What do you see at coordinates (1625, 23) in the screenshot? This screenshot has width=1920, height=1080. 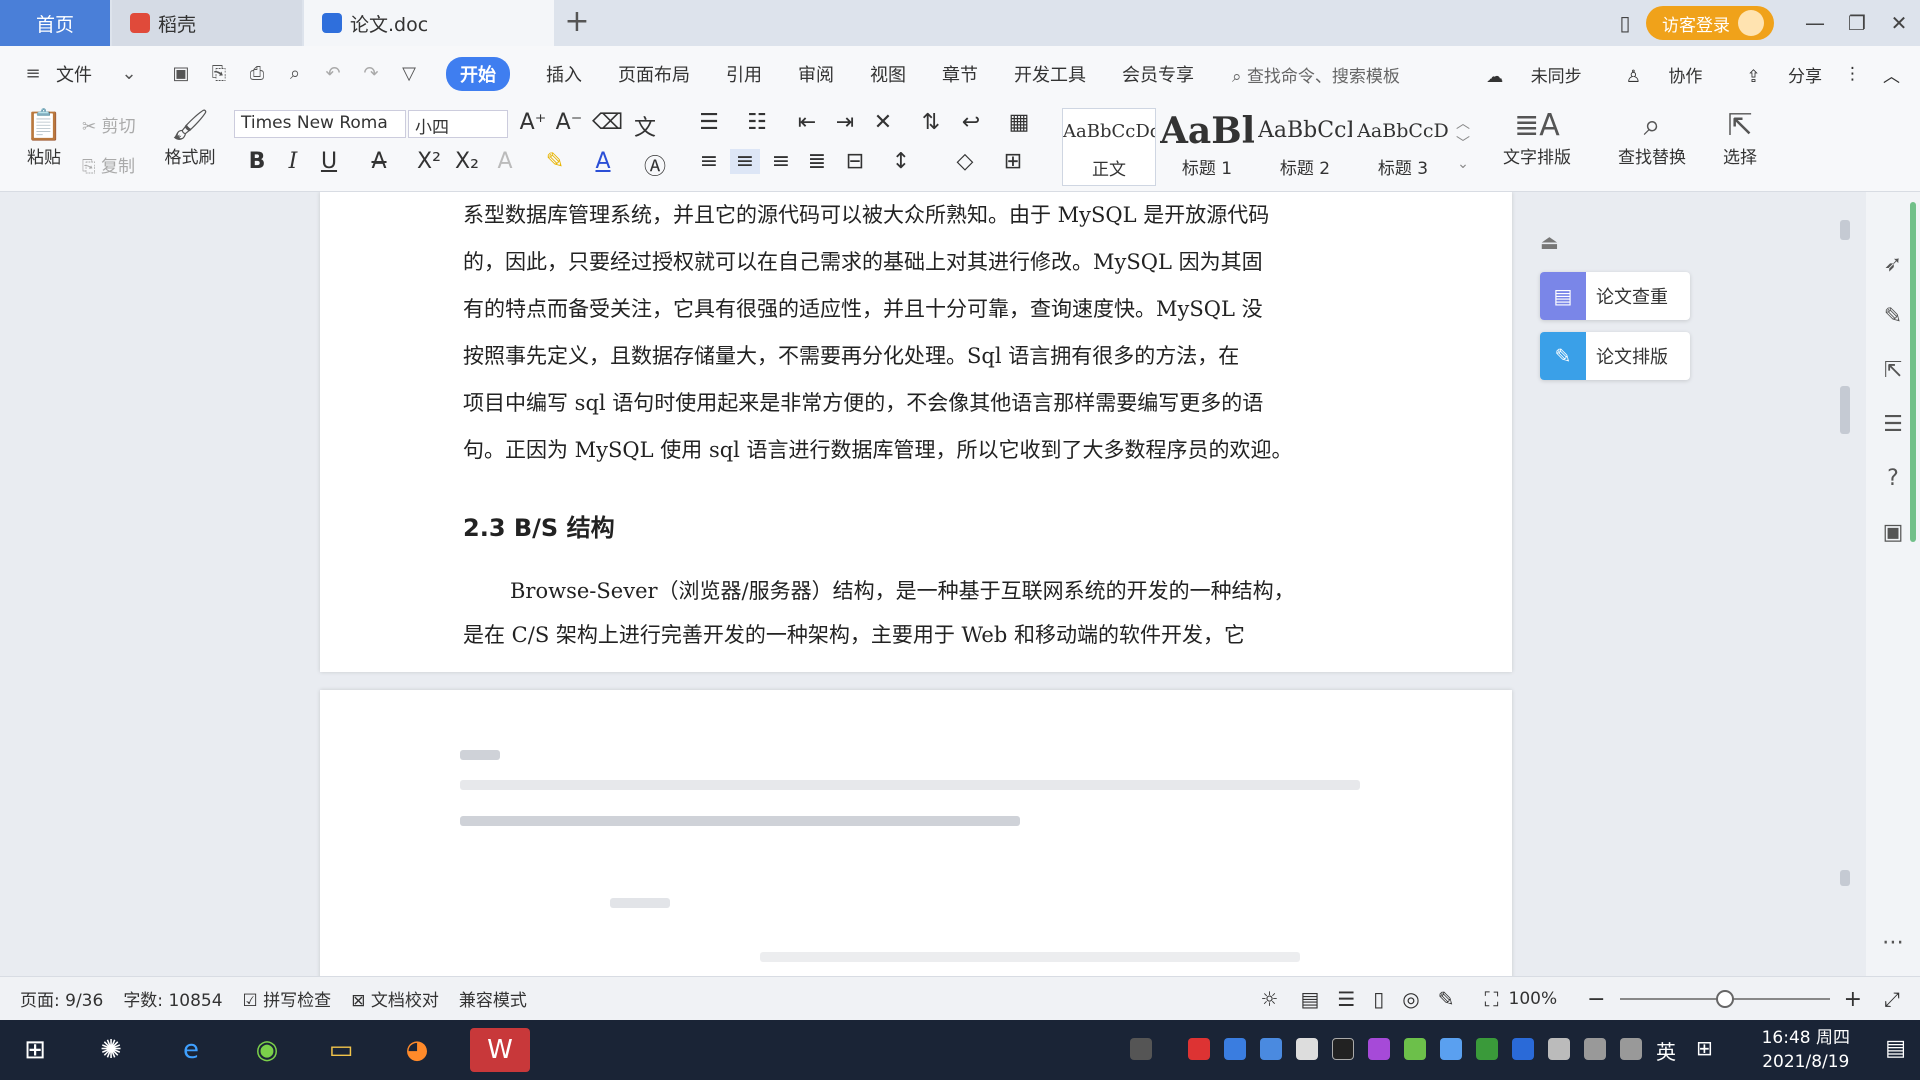 I see `layout-icon: ▯` at bounding box center [1625, 23].